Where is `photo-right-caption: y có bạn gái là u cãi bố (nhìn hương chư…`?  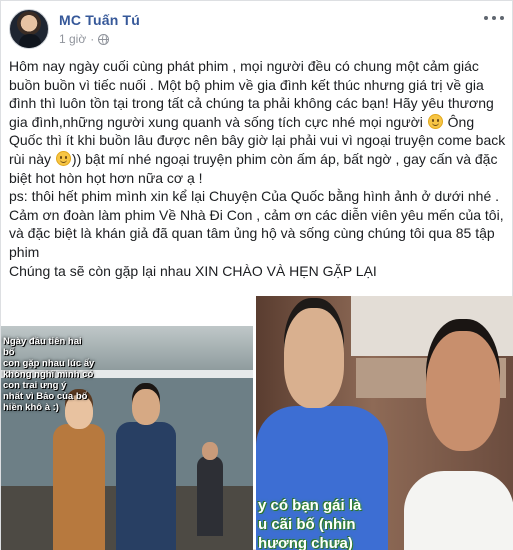 photo-right-caption: y có bạn gái là u cãi bố (nhìn hương chư… is located at coordinates (310, 523).